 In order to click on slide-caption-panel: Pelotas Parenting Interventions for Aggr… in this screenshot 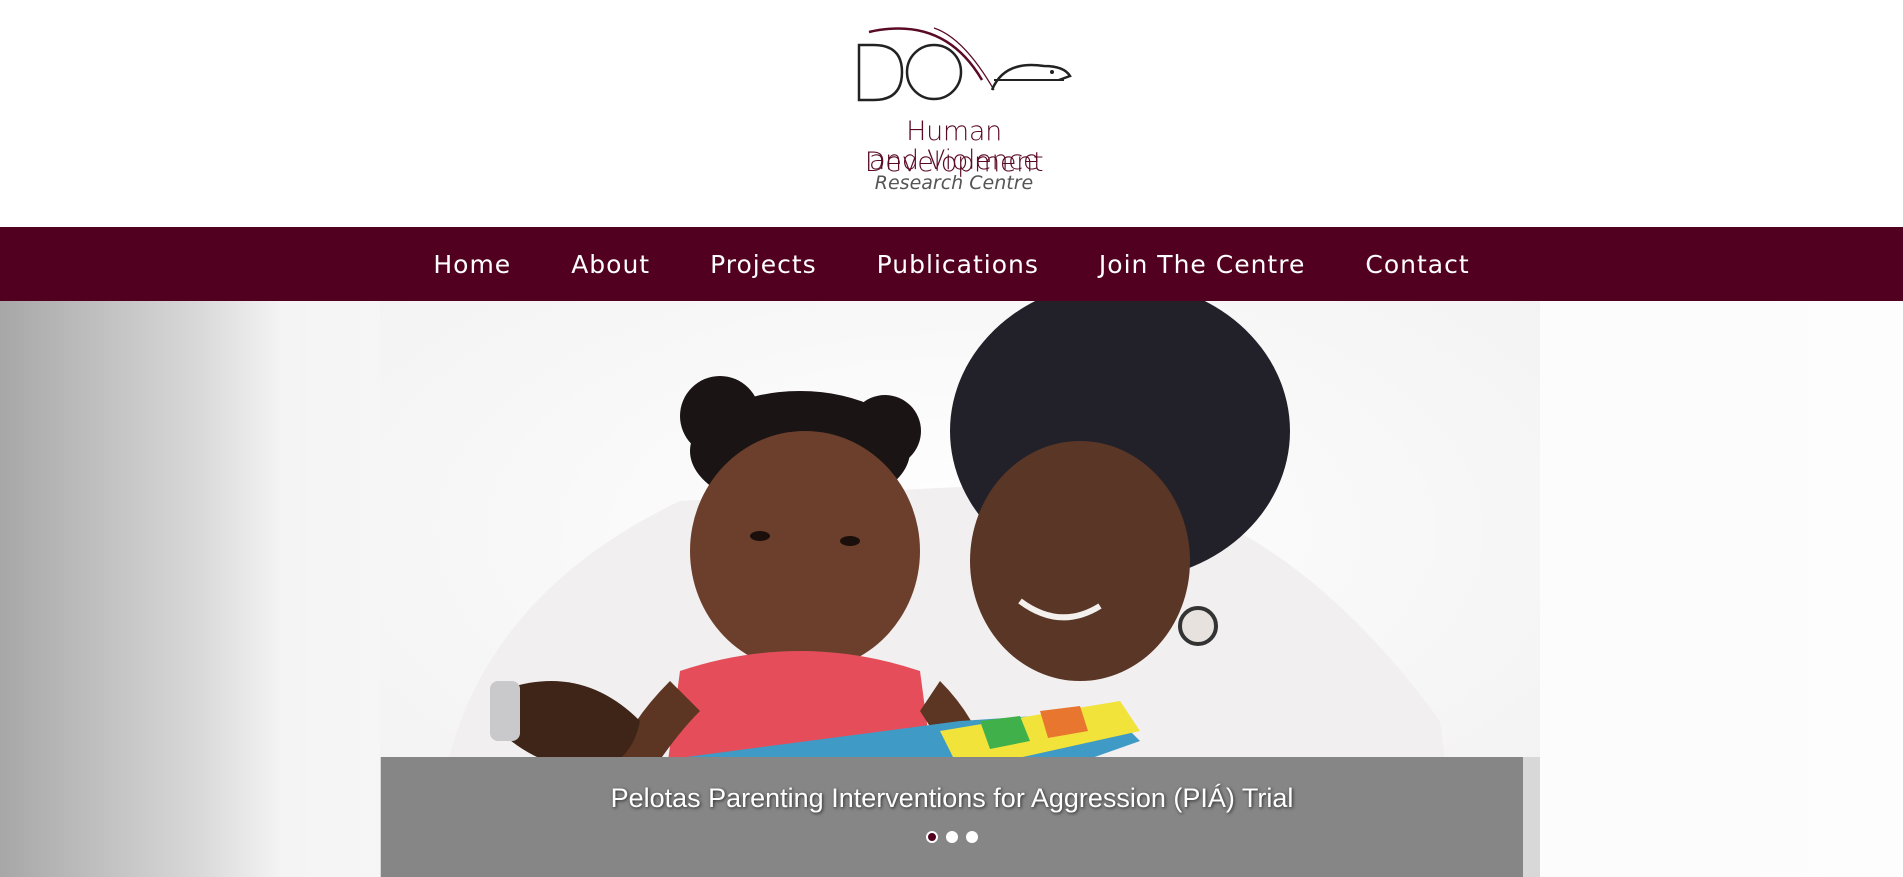, I will do `click(952, 817)`.